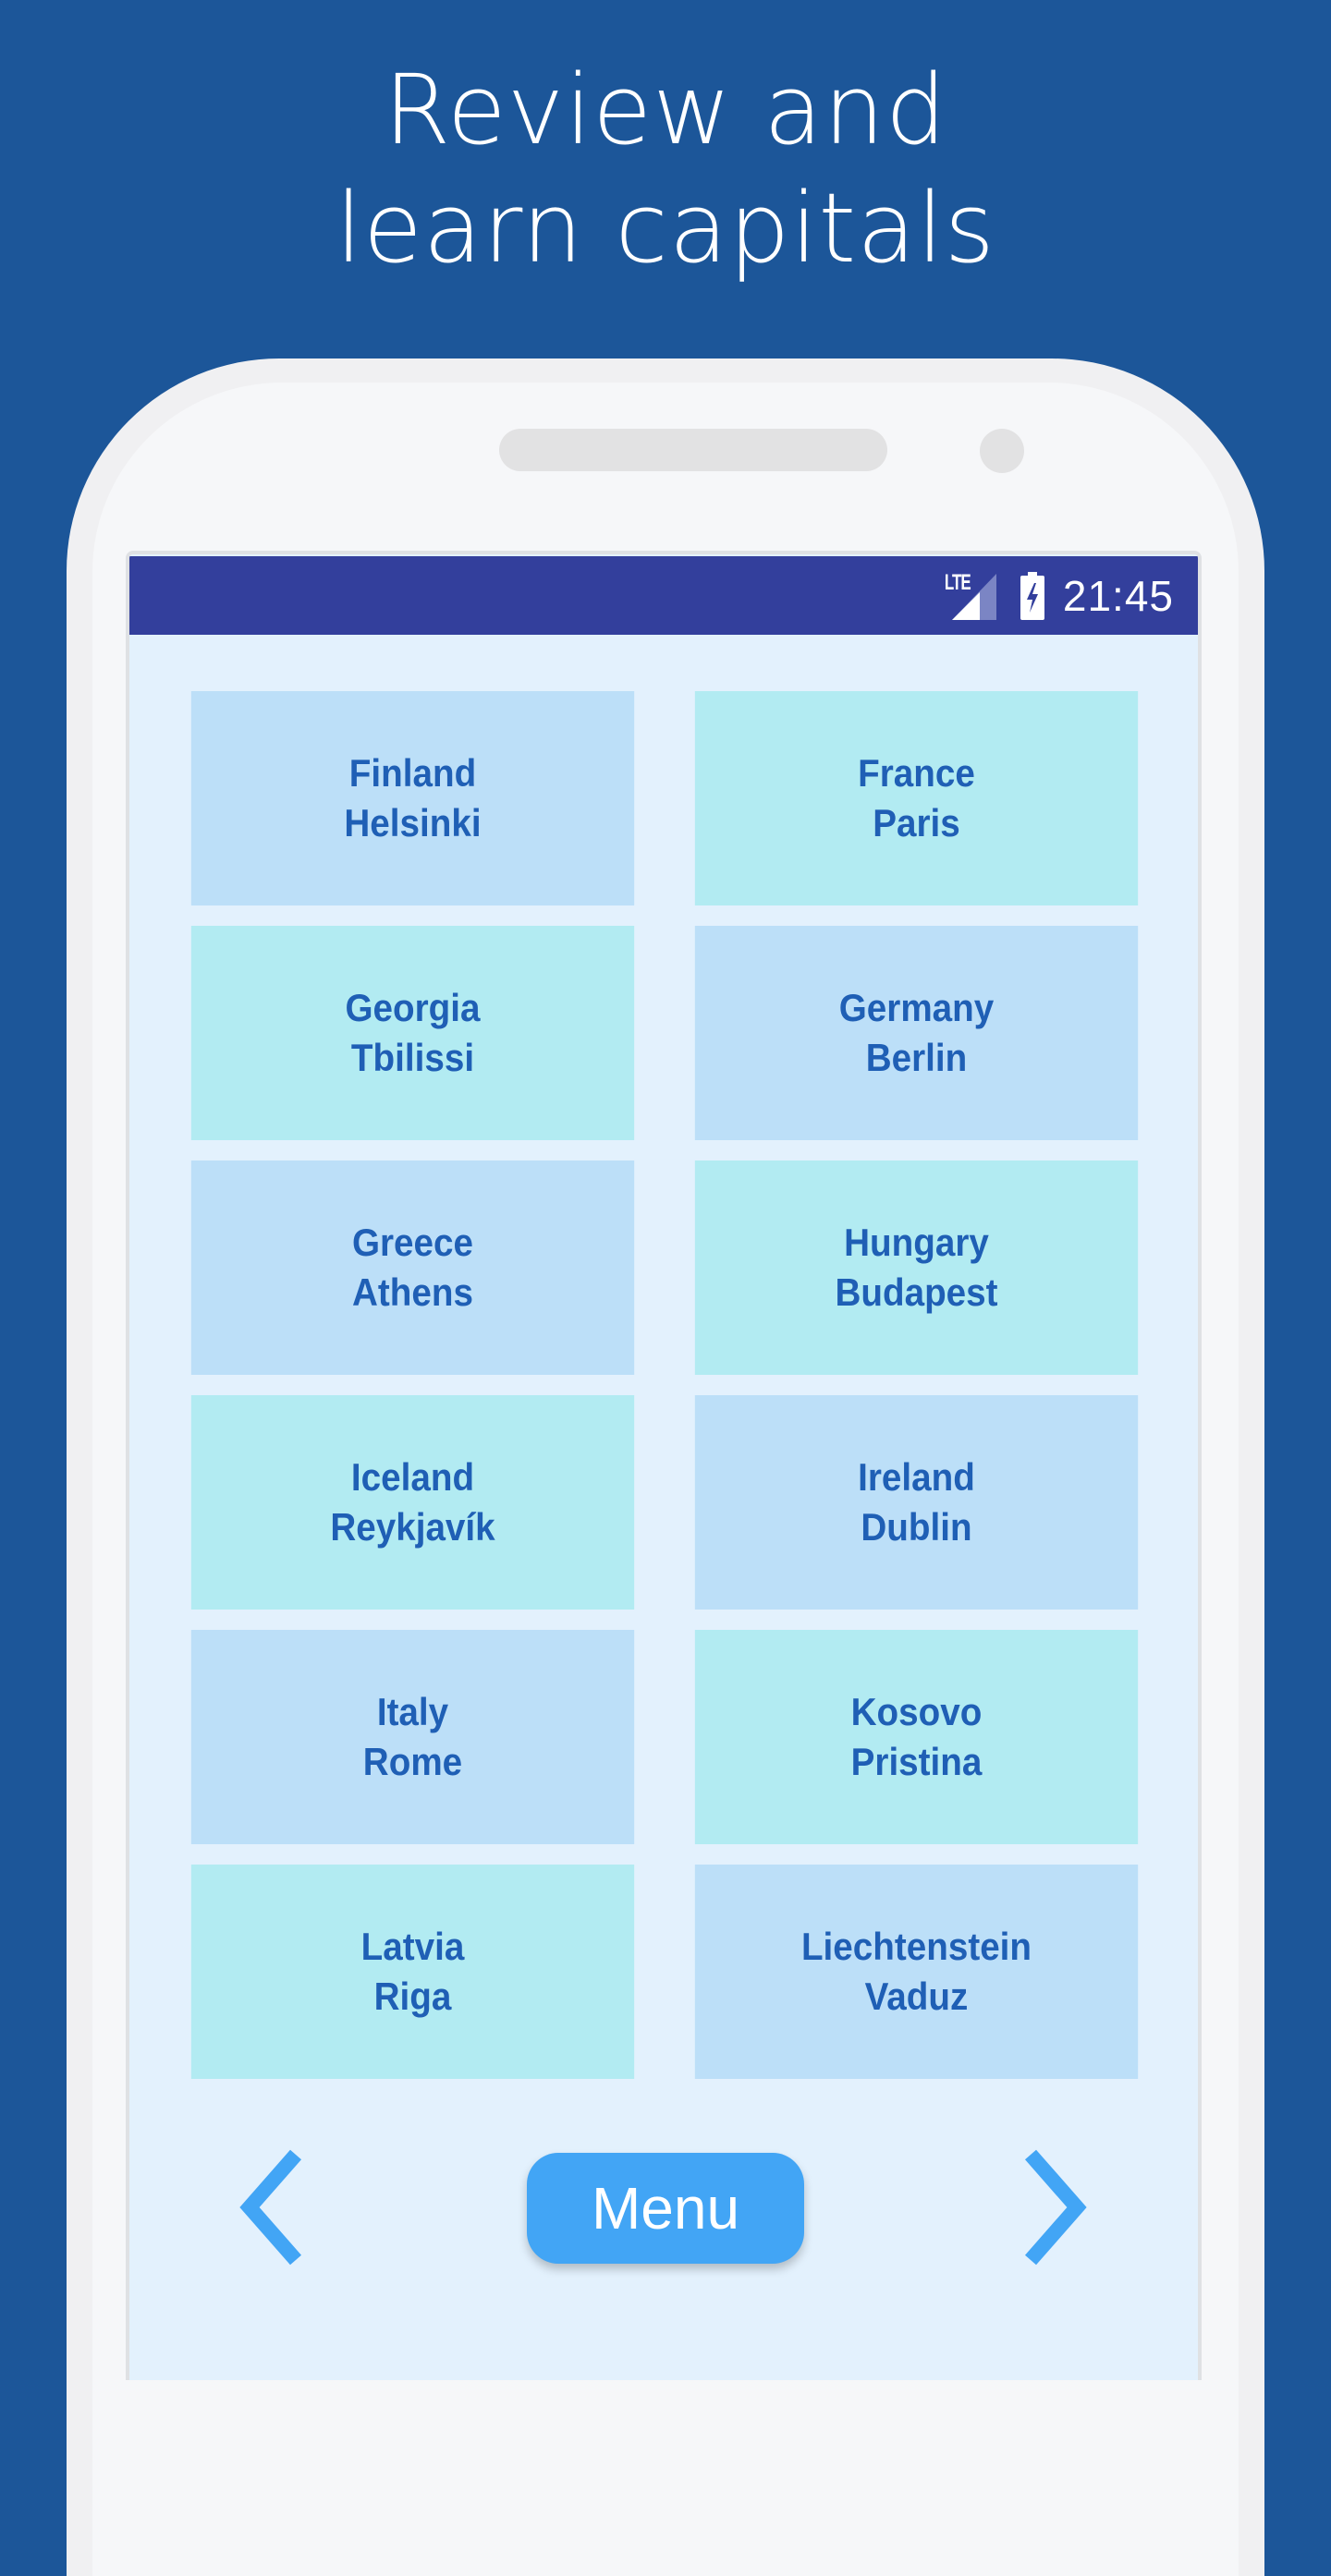 This screenshot has height=2576, width=1331. Describe the element at coordinates (413, 1711) in the screenshot. I see `card-country: Italy` at that location.